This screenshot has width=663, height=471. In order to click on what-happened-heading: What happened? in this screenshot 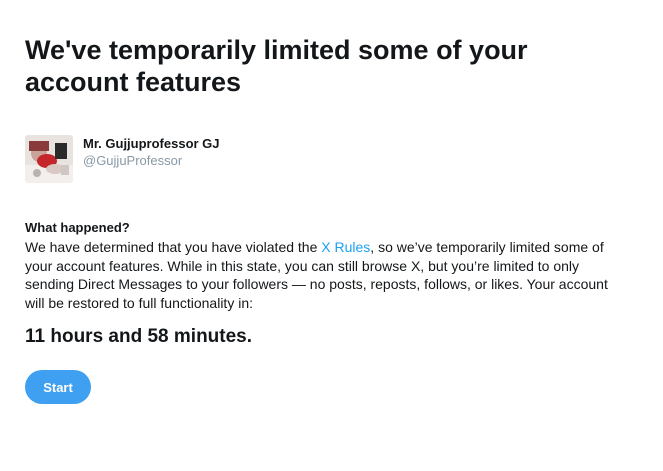, I will do `click(77, 227)`.